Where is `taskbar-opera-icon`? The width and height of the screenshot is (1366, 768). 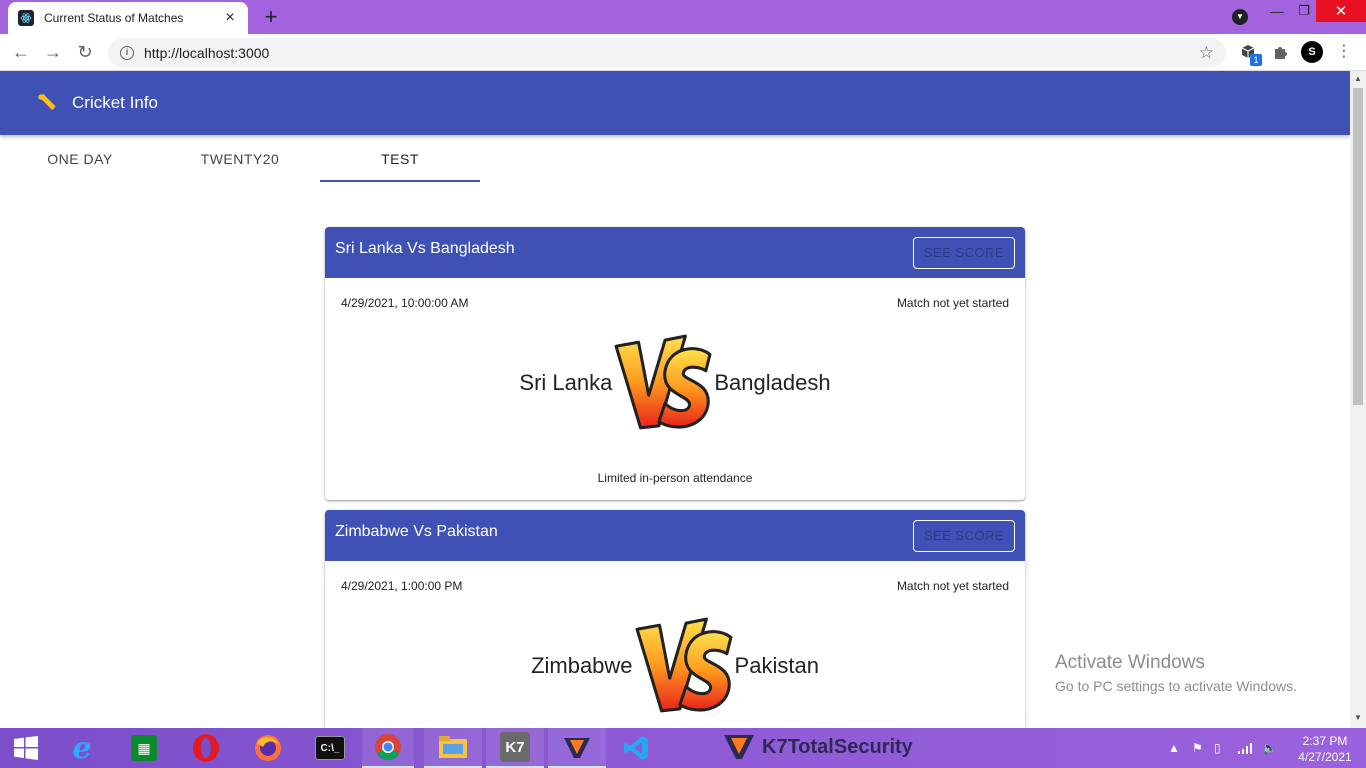 taskbar-opera-icon is located at coordinates (206, 748).